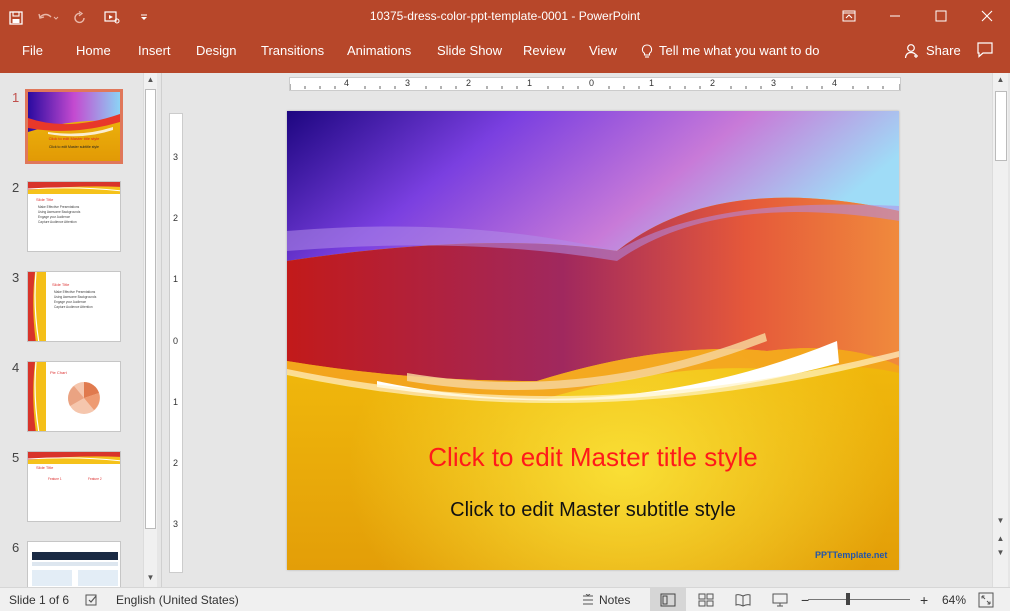 Image resolution: width=1010 pixels, height=611 pixels. What do you see at coordinates (911, 51) in the screenshot?
I see `person-icon` at bounding box center [911, 51].